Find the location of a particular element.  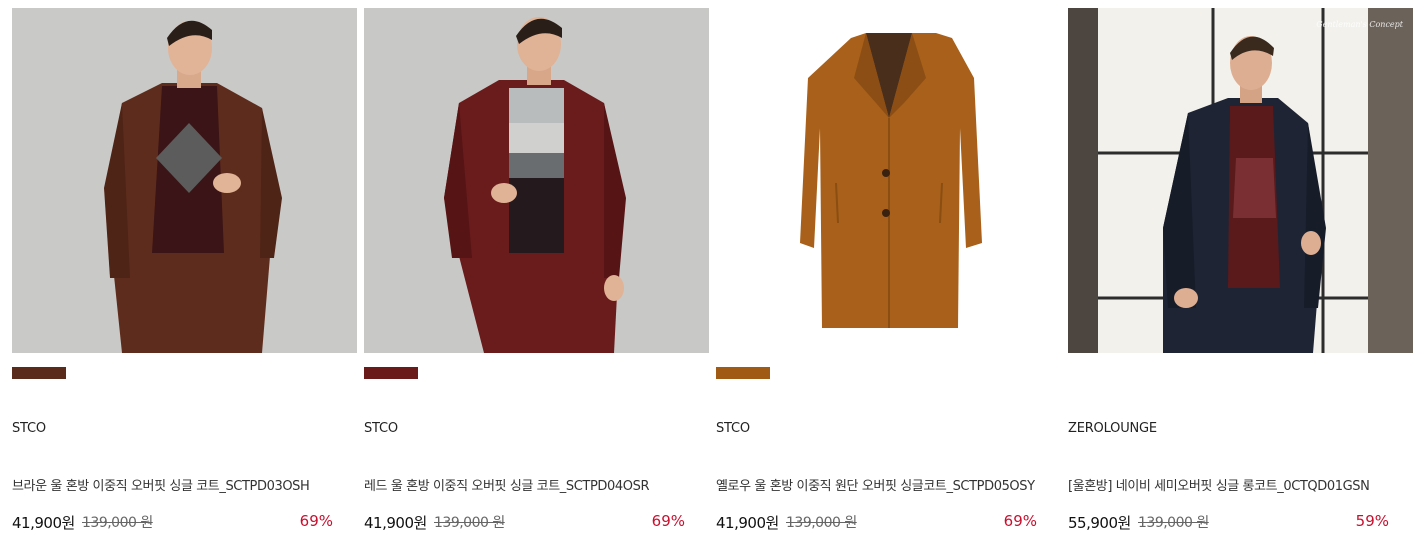

product-name: 옐로우 울 혼방 이중직 원단 오버핏 싱글코트_SCTPD05OSY is located at coordinates (875, 484).